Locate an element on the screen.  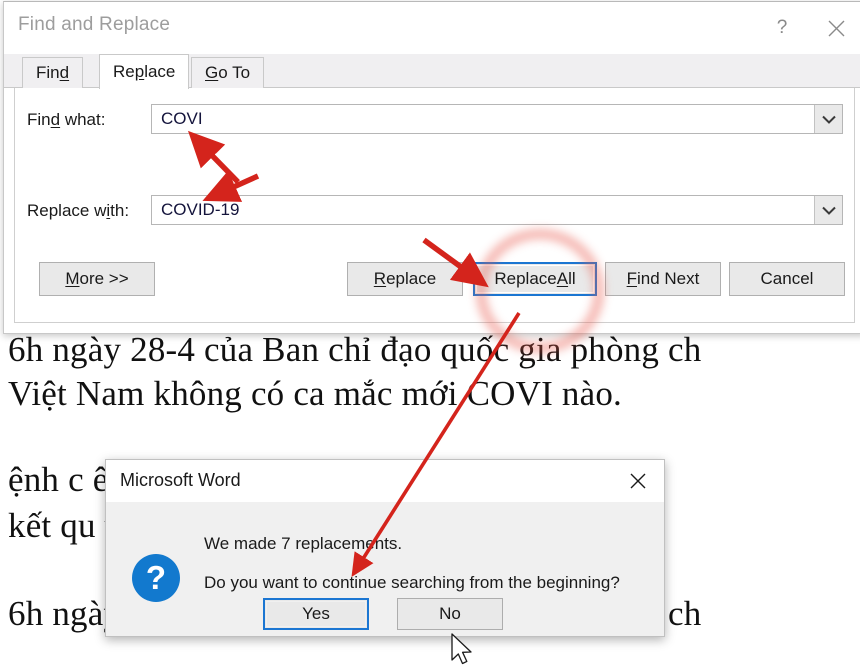
document-text-line: Việt Nam không có ca mắc mới COVI nào. is located at coordinates (315, 393).